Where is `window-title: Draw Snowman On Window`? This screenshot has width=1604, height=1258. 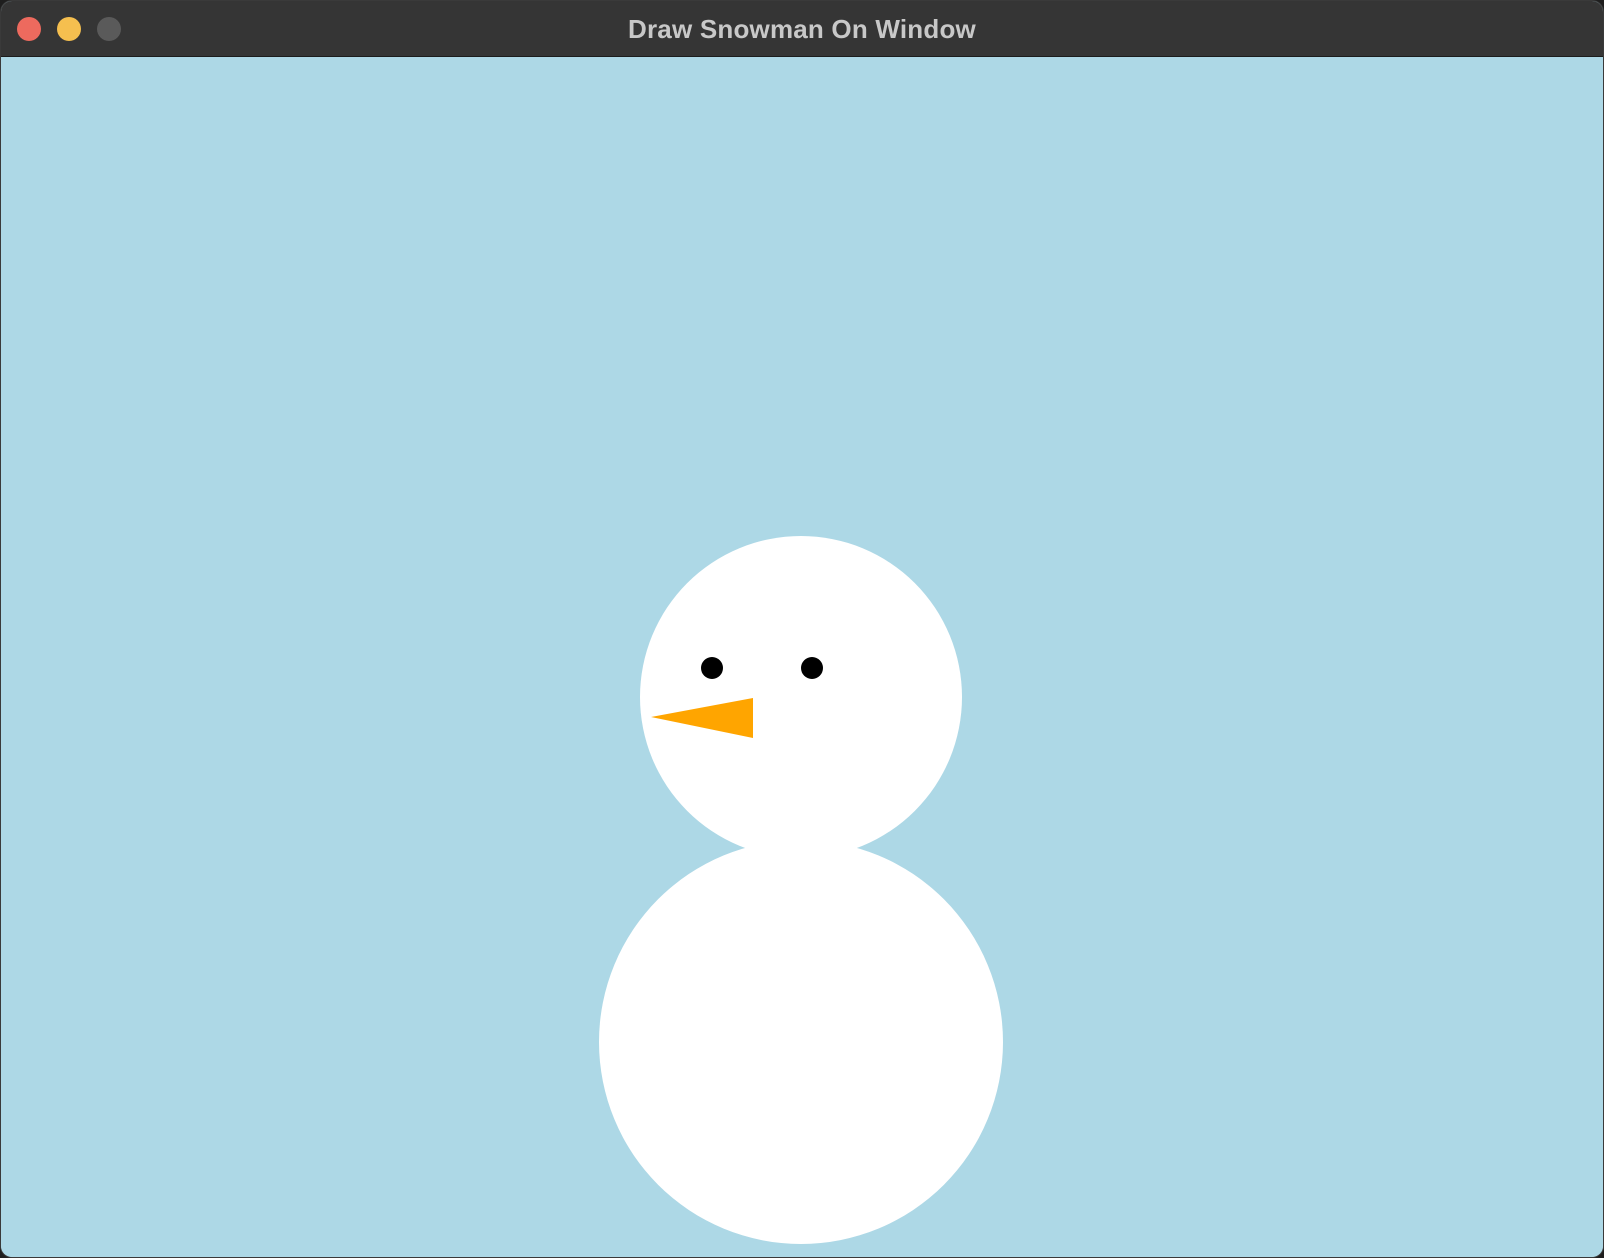 window-title: Draw Snowman On Window is located at coordinates (802, 29).